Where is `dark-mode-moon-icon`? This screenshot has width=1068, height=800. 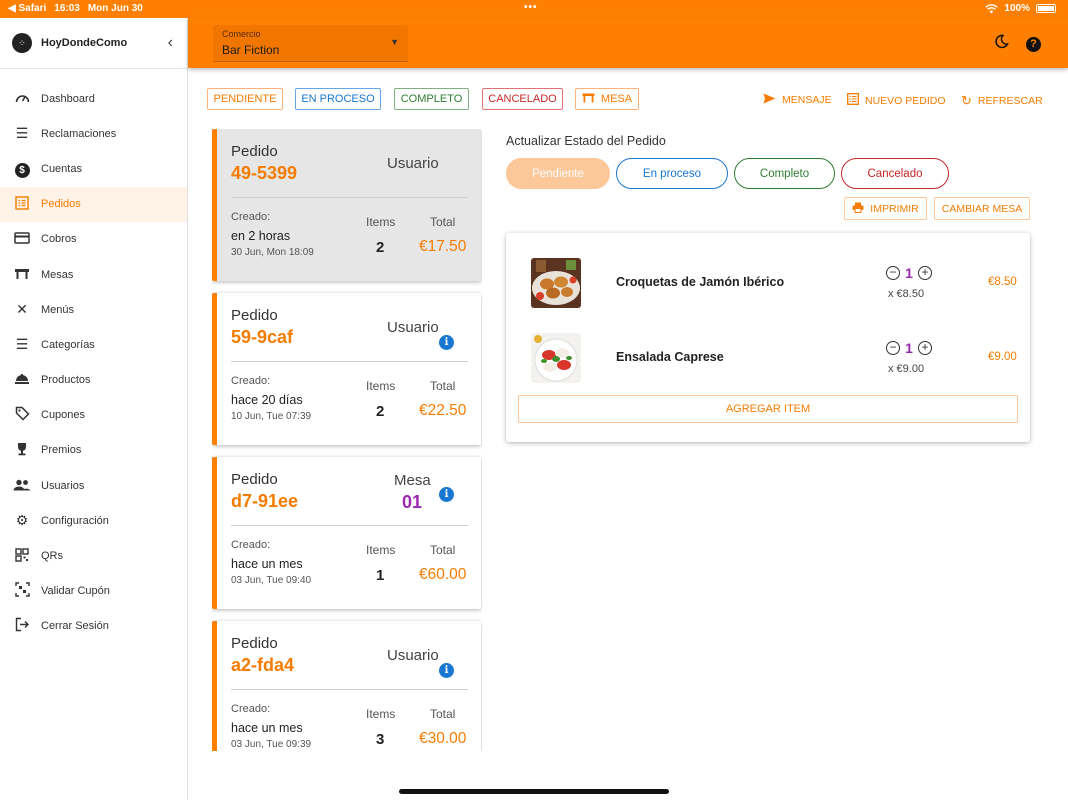
dark-mode-moon-icon is located at coordinates (1001, 43).